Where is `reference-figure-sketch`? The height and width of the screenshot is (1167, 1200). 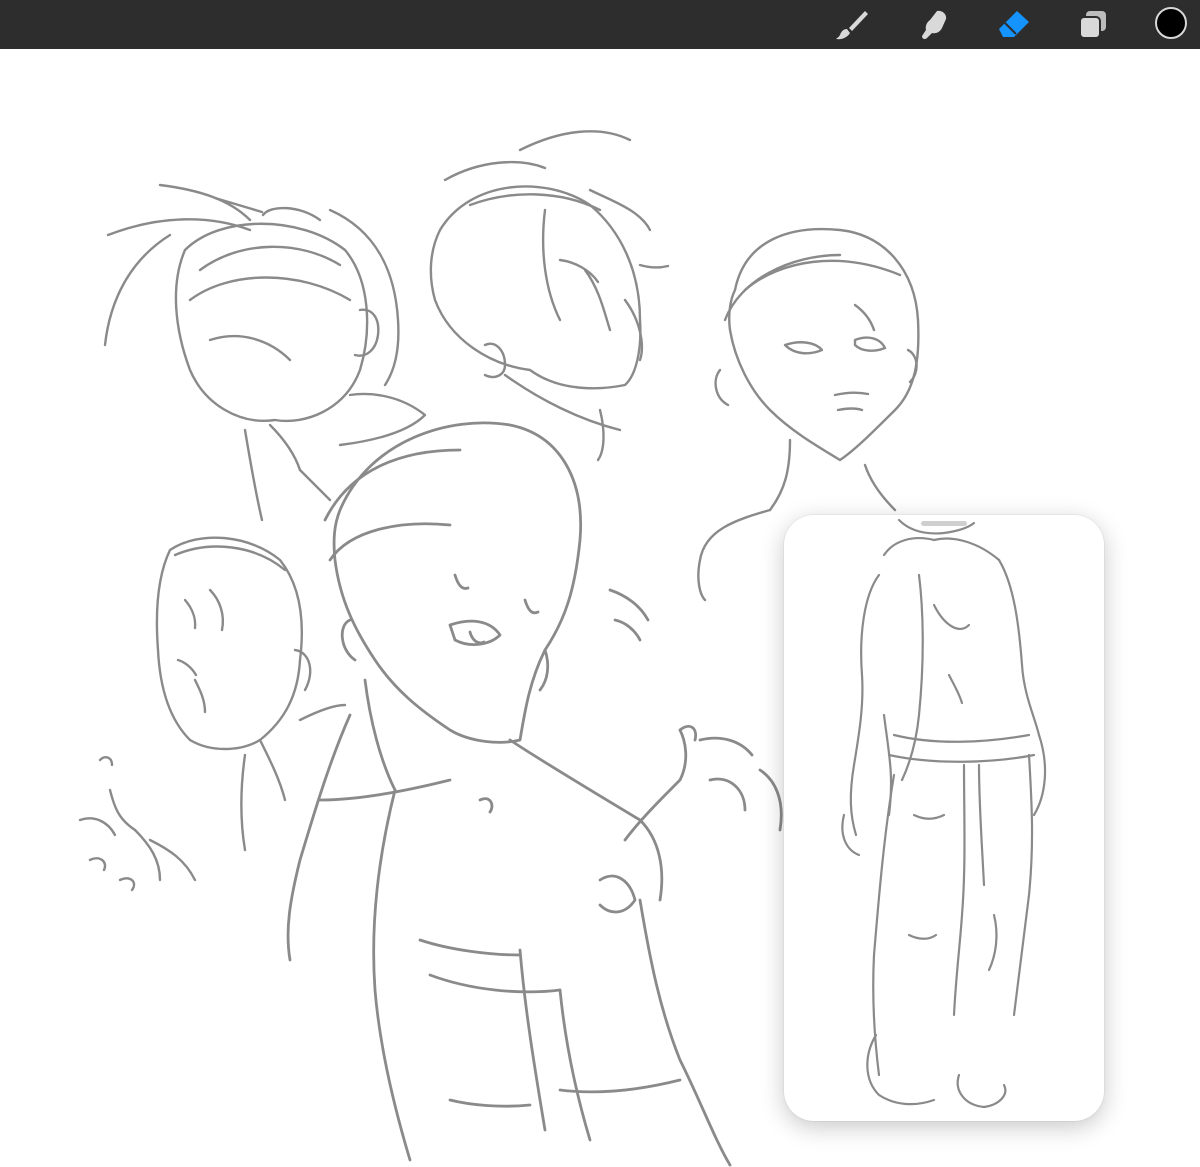 reference-figure-sketch is located at coordinates (944, 813).